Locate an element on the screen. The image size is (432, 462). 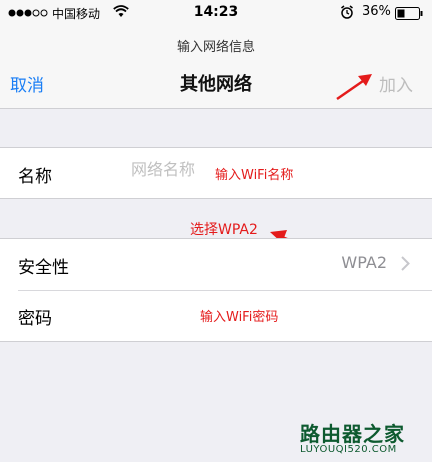
watermark-url: LUYOUQI520.COM is located at coordinates (348, 449).